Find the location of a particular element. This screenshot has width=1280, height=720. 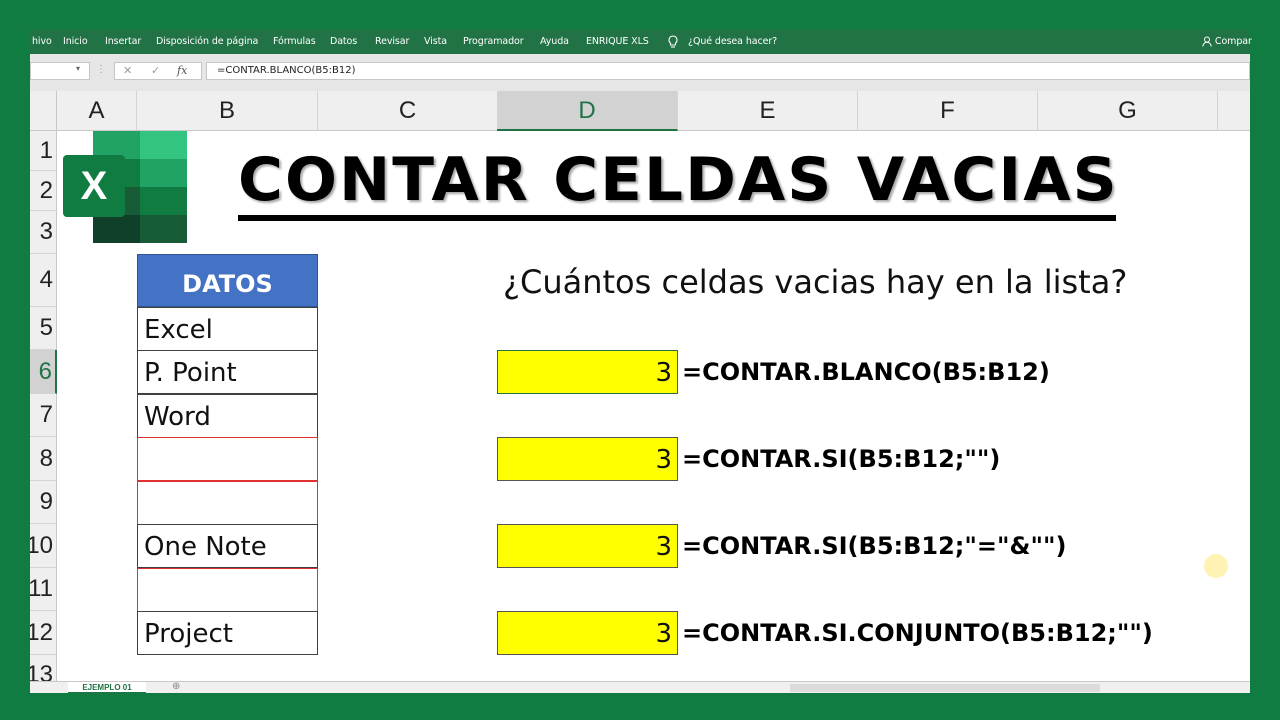

horizontal-scrollbar is located at coordinates (945, 688).